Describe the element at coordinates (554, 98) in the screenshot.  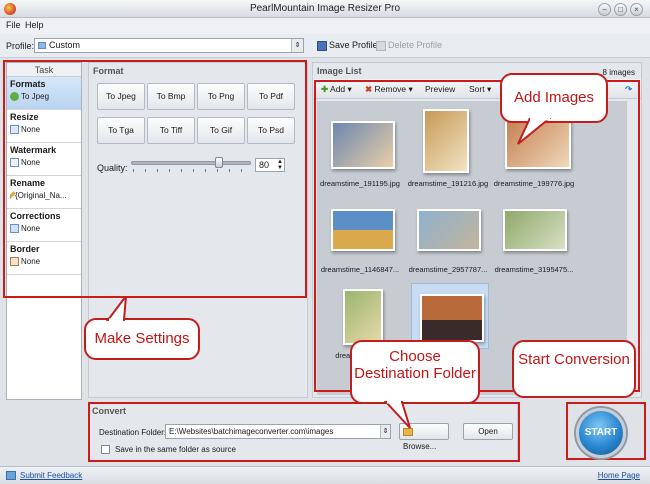
I see `callout-add-images: Add Images` at that location.